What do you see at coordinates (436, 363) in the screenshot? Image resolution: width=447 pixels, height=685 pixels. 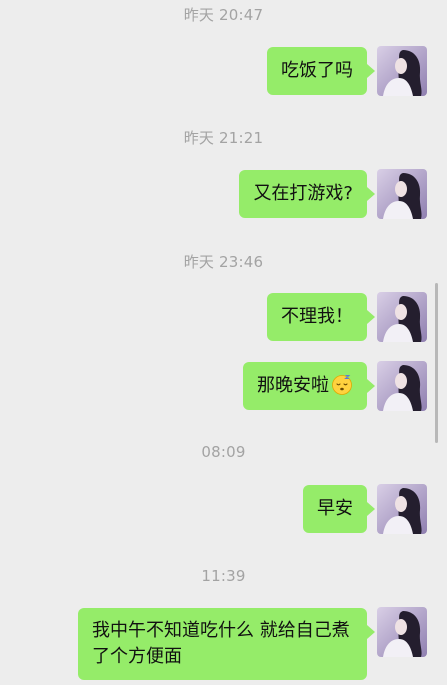 I see `scrollbar` at bounding box center [436, 363].